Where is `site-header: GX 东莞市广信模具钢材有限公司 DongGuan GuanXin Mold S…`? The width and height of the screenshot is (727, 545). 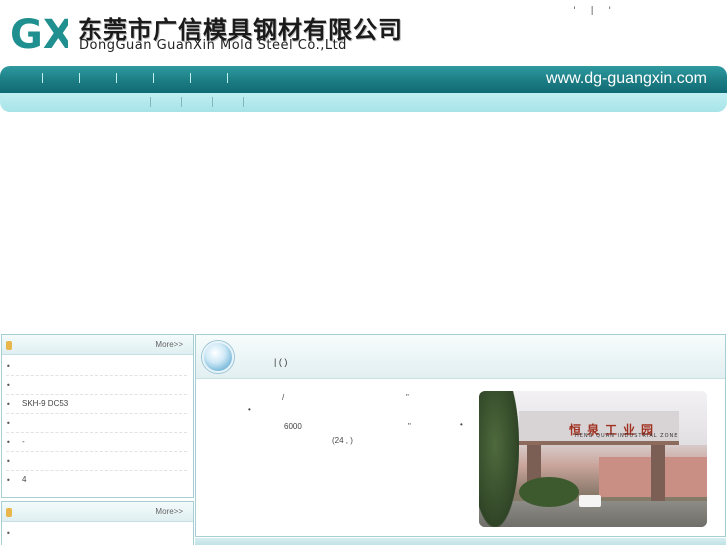 site-header: GX 东莞市广信模具钢材有限公司 DongGuan GuanXin Mold S… is located at coordinates (363, 32).